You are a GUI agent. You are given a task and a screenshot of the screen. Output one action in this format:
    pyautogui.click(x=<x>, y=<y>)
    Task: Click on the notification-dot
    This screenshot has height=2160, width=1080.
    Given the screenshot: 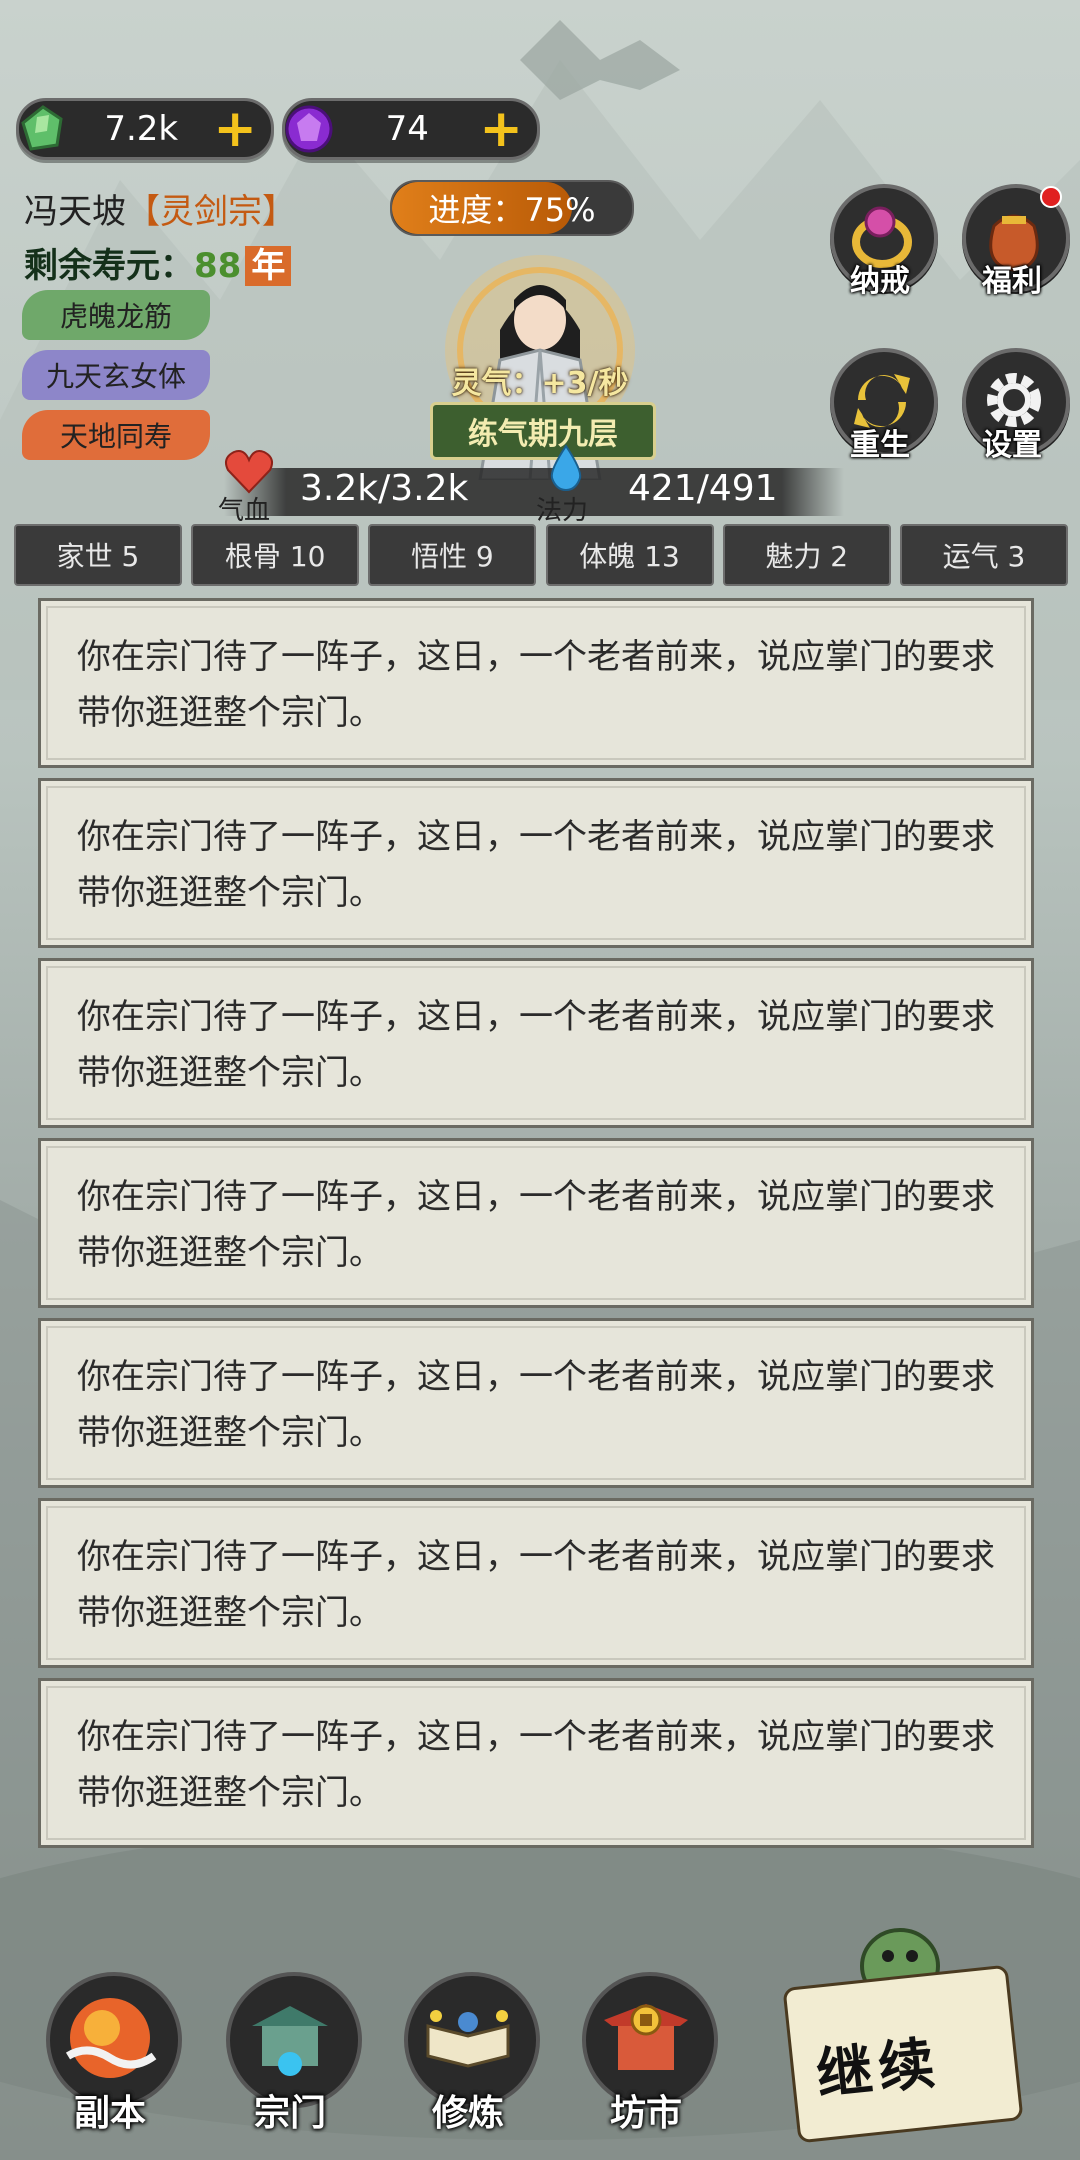 What is the action you would take?
    pyautogui.click(x=1051, y=197)
    